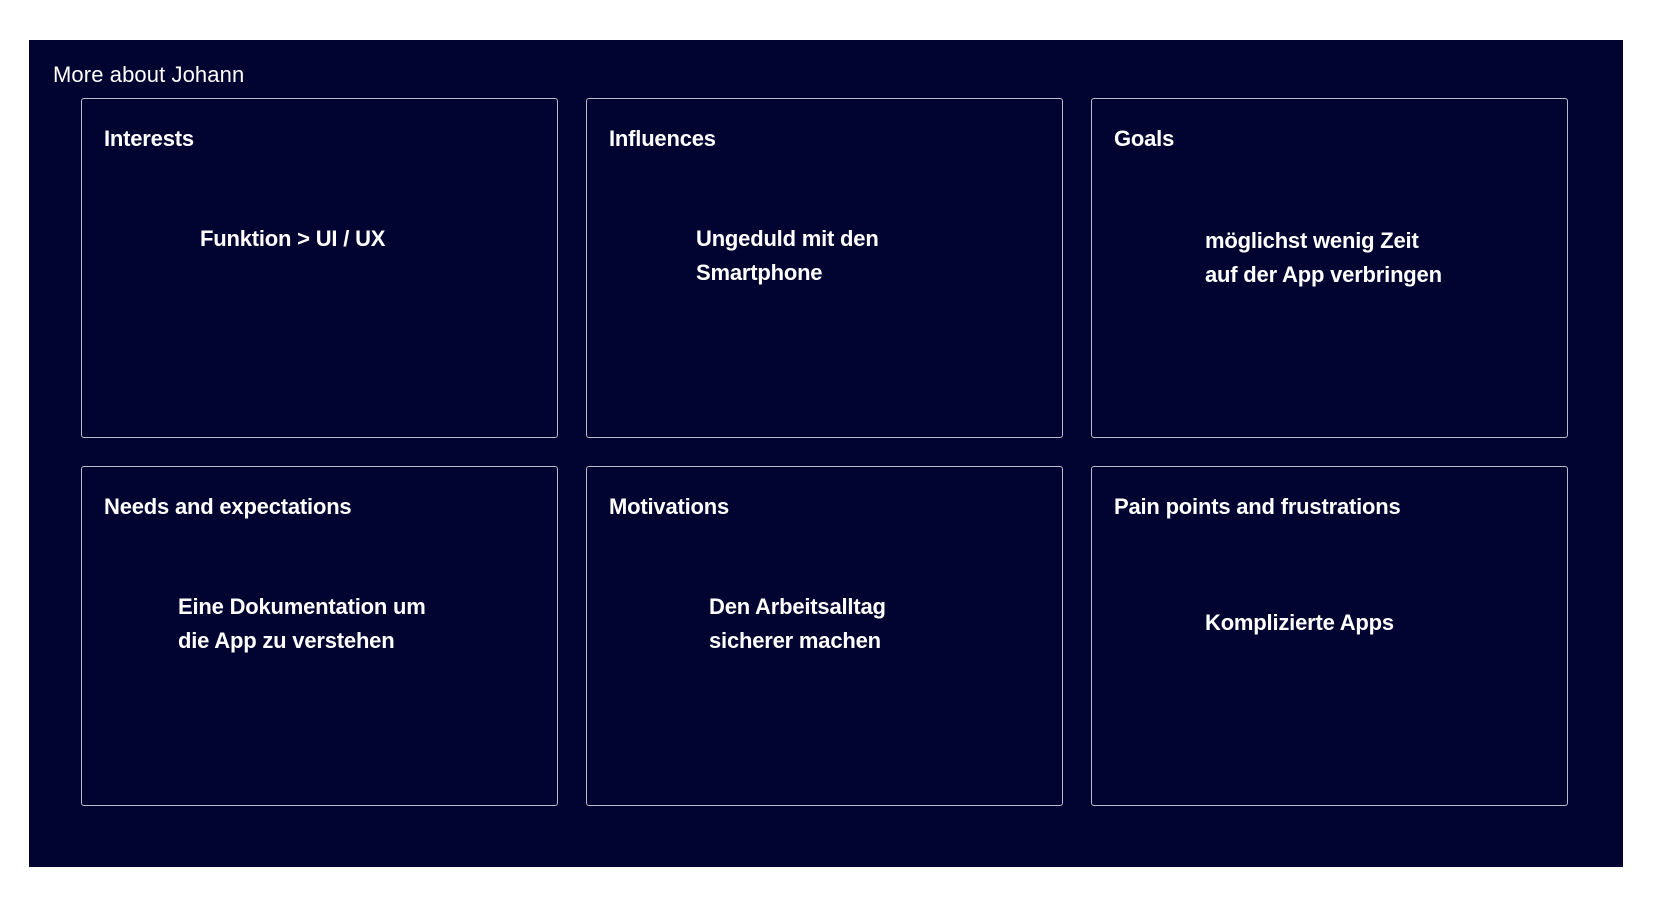 The height and width of the screenshot is (916, 1654). I want to click on card-line: möglichst wenig Zeit, so click(1312, 240).